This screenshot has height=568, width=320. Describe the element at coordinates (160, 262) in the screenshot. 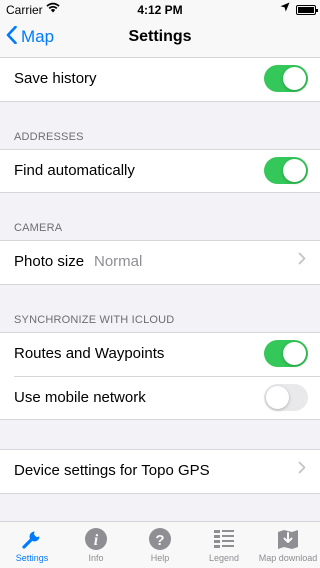

I see `photo-size-row: Photo size Normal` at that location.